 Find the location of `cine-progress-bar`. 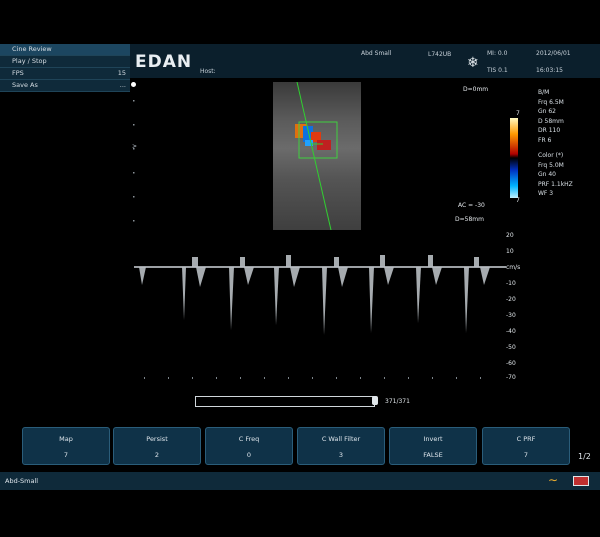

cine-progress-bar is located at coordinates (286, 401).